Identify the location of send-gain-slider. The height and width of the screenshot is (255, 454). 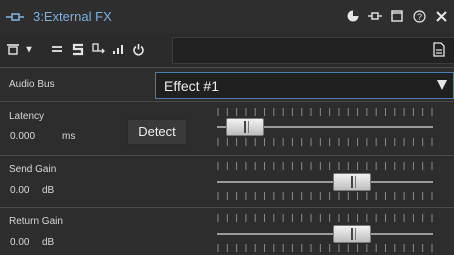
(325, 182).